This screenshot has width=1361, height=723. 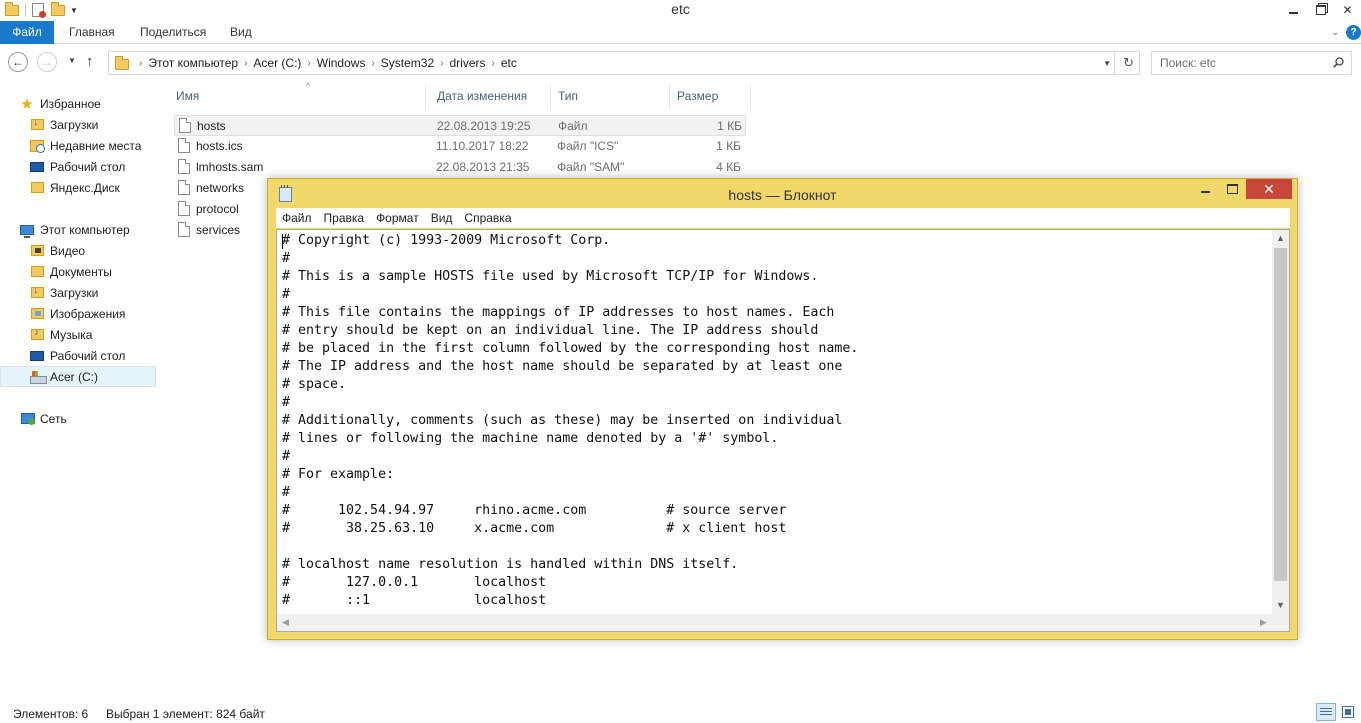 I want to click on music-folder-icon, so click(x=37, y=335).